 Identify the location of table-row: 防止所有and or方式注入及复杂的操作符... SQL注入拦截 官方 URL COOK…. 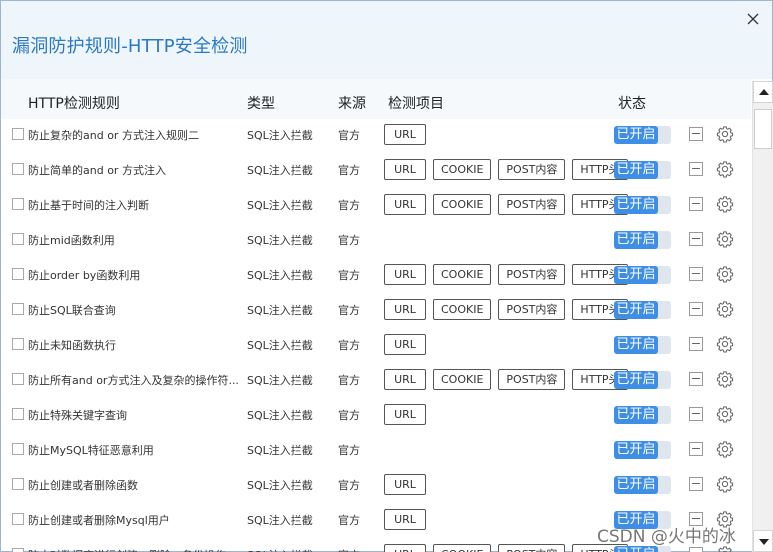
(376, 381).